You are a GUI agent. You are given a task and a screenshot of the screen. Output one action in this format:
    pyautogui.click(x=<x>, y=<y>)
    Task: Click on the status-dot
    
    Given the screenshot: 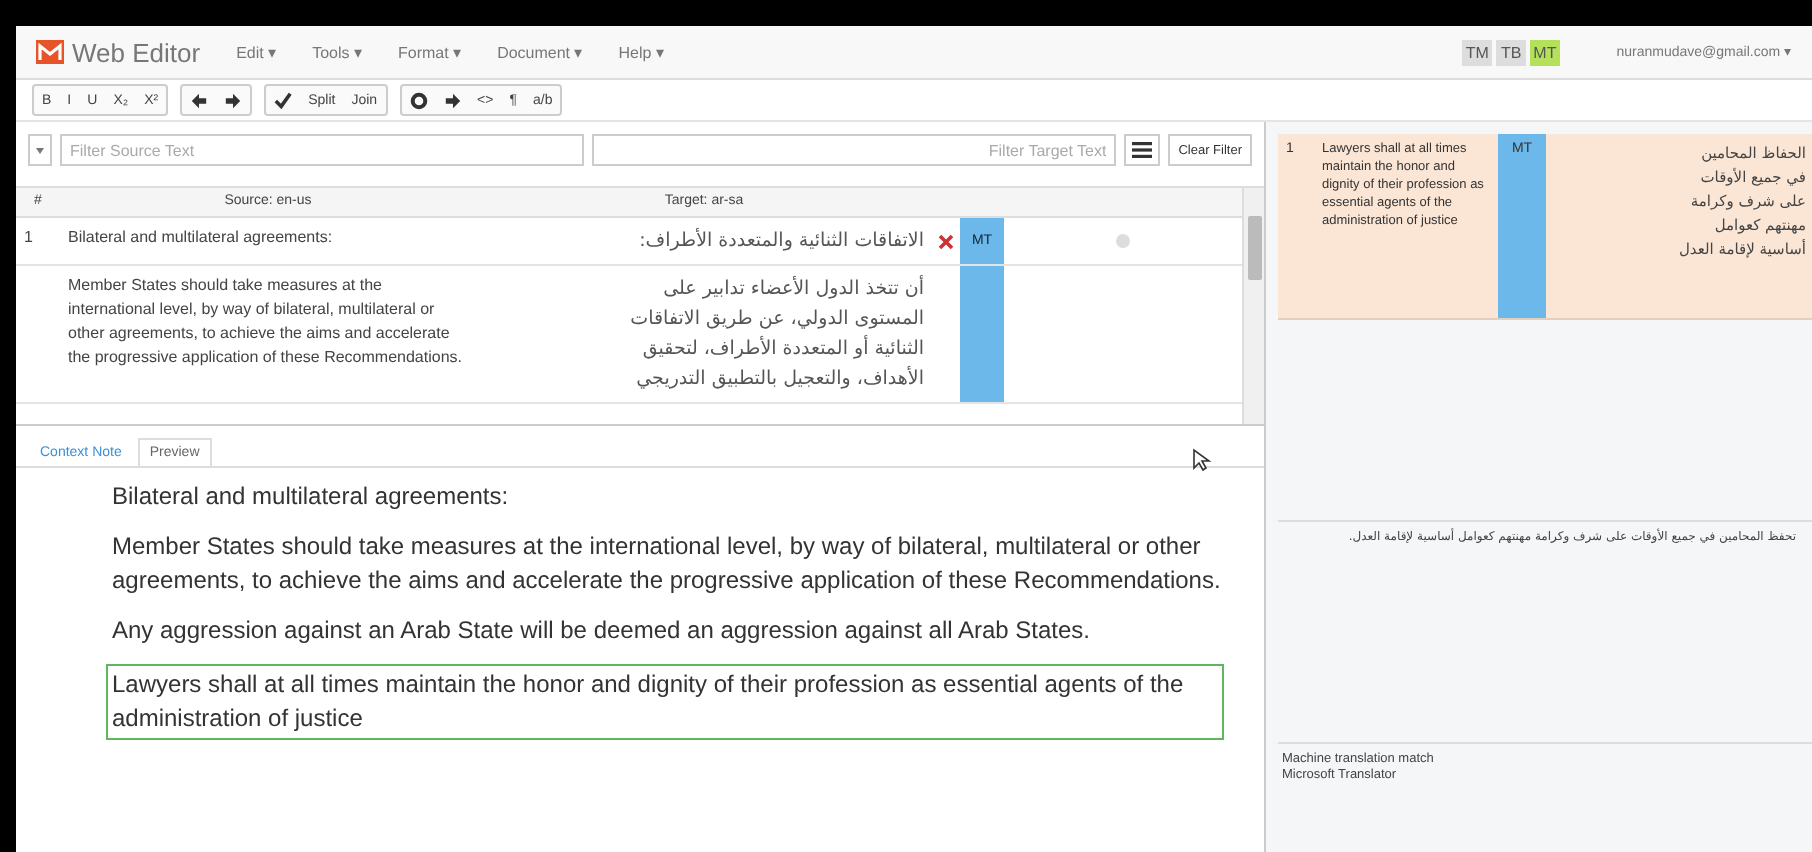 What is the action you would take?
    pyautogui.click(x=1123, y=241)
    